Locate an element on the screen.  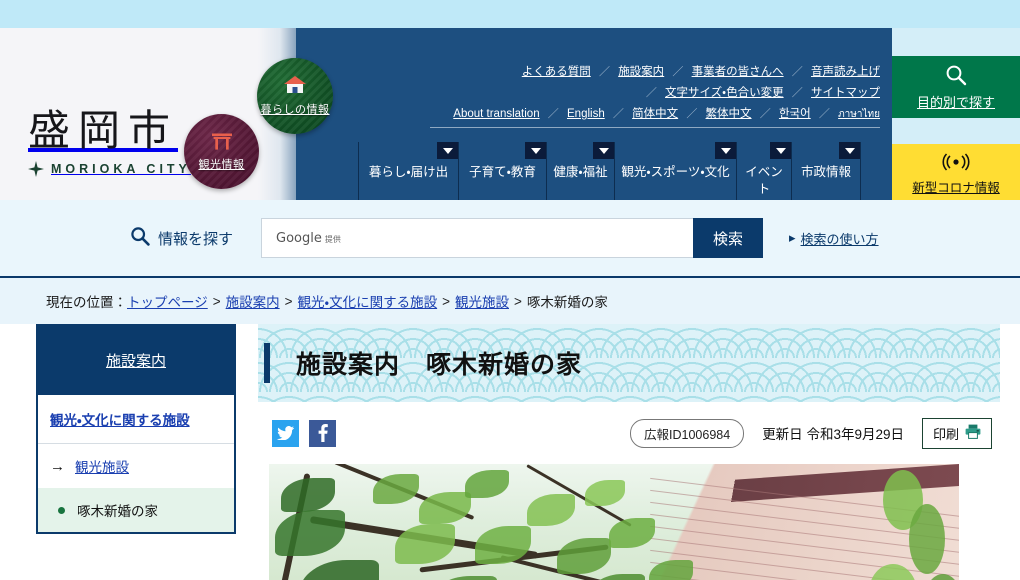
content-meta-right: 広報ID1006984 更新日 令和3年9月29日 印刷 is located at coordinates (811, 433).